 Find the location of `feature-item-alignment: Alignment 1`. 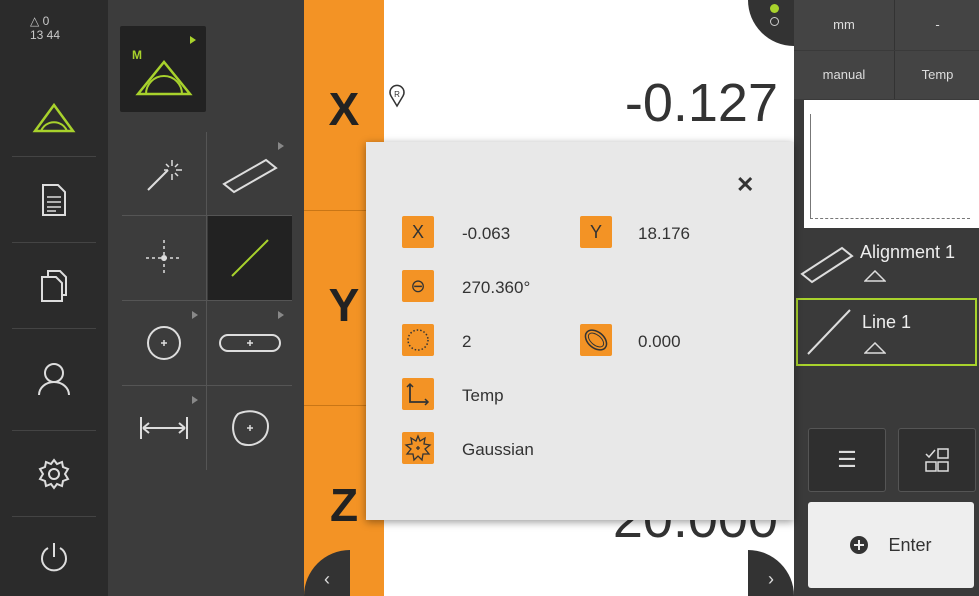

feature-item-alignment: Alignment 1 is located at coordinates (886, 263).